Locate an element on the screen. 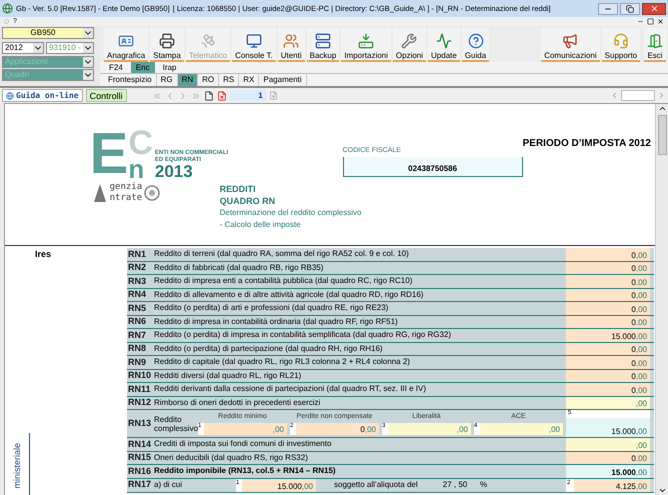  toolbar-button: Update is located at coordinates (444, 45).